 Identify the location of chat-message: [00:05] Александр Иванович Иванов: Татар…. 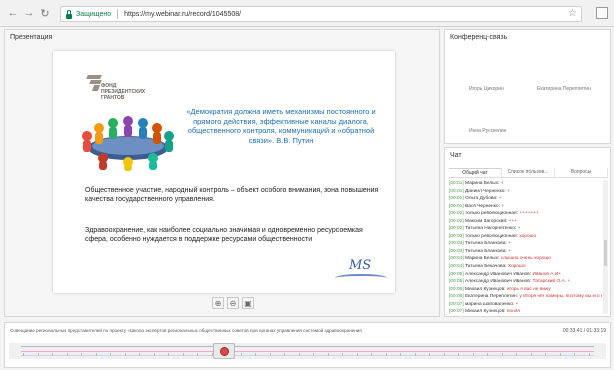
(525, 282).